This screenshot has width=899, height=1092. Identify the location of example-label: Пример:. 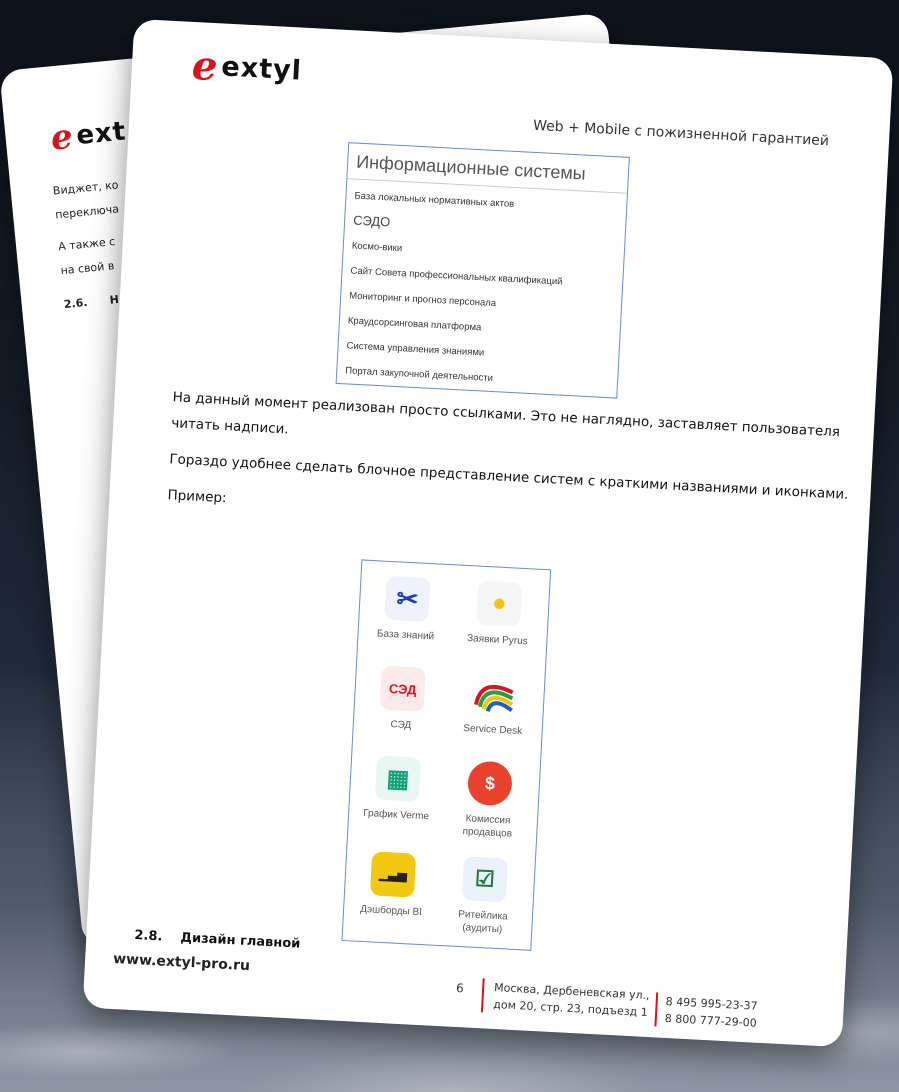
(197, 497).